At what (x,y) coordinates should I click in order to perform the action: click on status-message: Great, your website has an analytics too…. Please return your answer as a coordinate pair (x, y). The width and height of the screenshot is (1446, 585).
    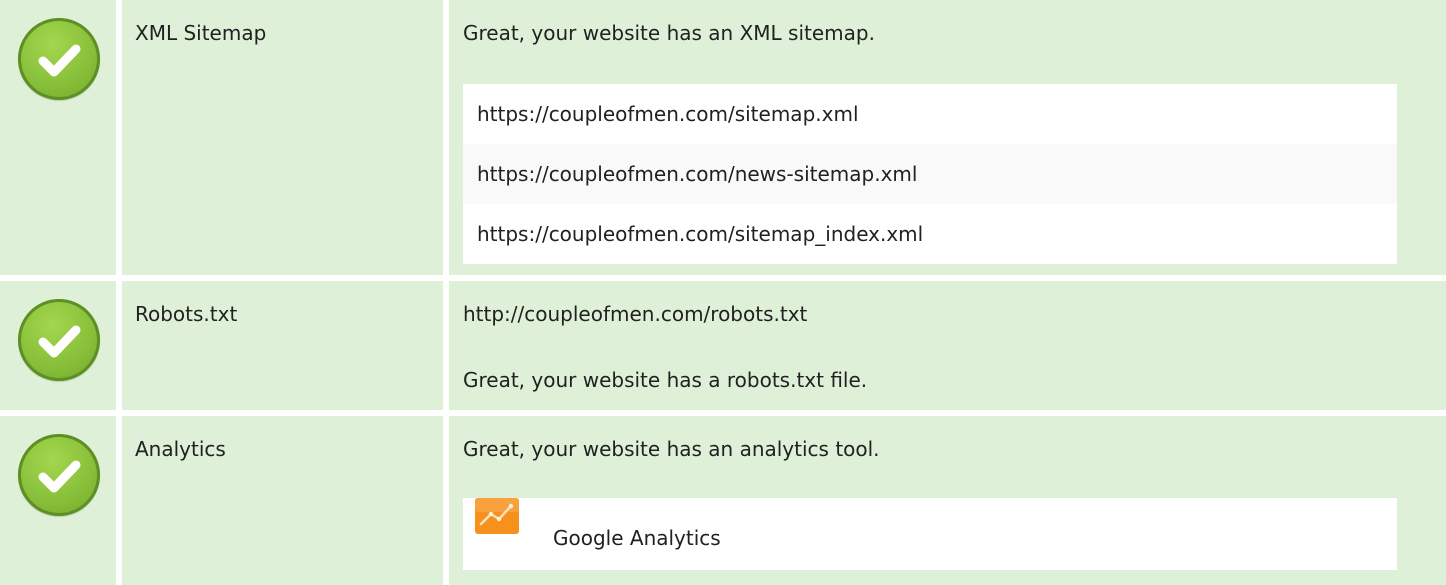
    Looking at the image, I should click on (671, 449).